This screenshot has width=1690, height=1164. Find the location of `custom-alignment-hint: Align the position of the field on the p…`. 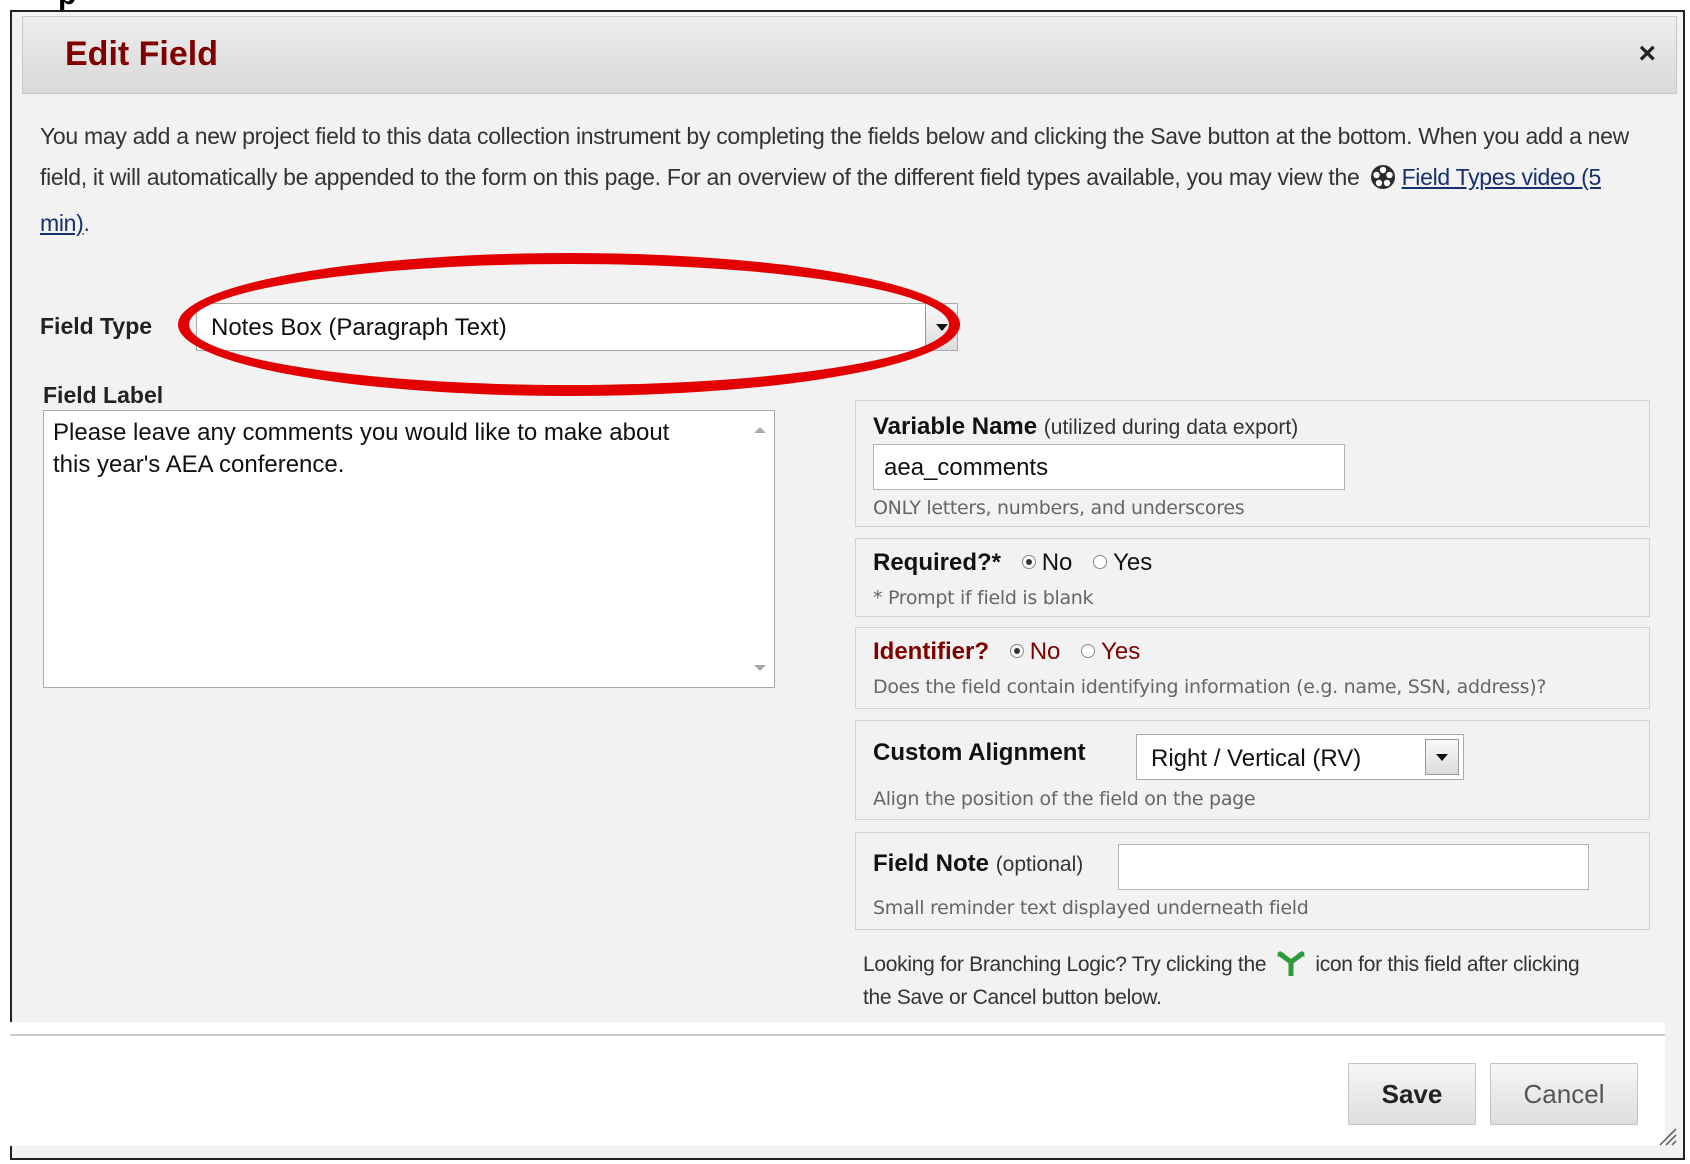

custom-alignment-hint: Align the position of the field on the p… is located at coordinates (1064, 799).